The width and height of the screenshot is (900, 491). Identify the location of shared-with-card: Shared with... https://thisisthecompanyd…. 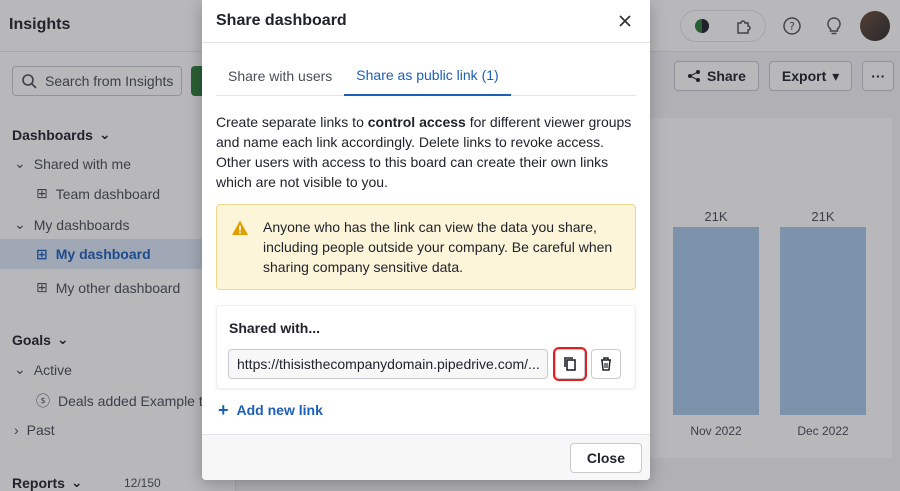
(426, 347).